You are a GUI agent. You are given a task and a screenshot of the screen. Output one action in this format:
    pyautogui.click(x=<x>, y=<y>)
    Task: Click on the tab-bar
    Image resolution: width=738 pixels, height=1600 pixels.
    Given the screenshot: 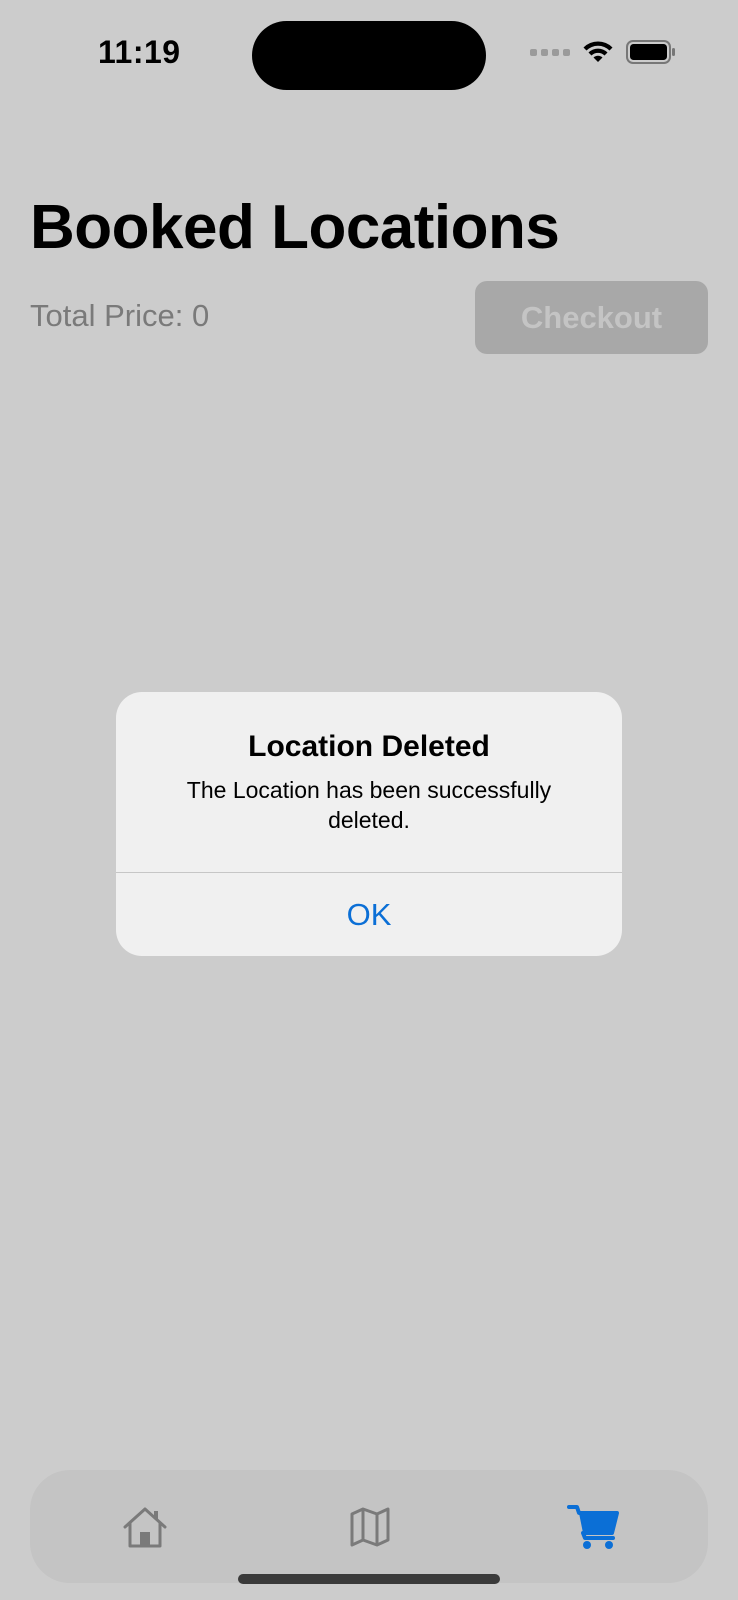 What is the action you would take?
    pyautogui.click(x=369, y=1526)
    